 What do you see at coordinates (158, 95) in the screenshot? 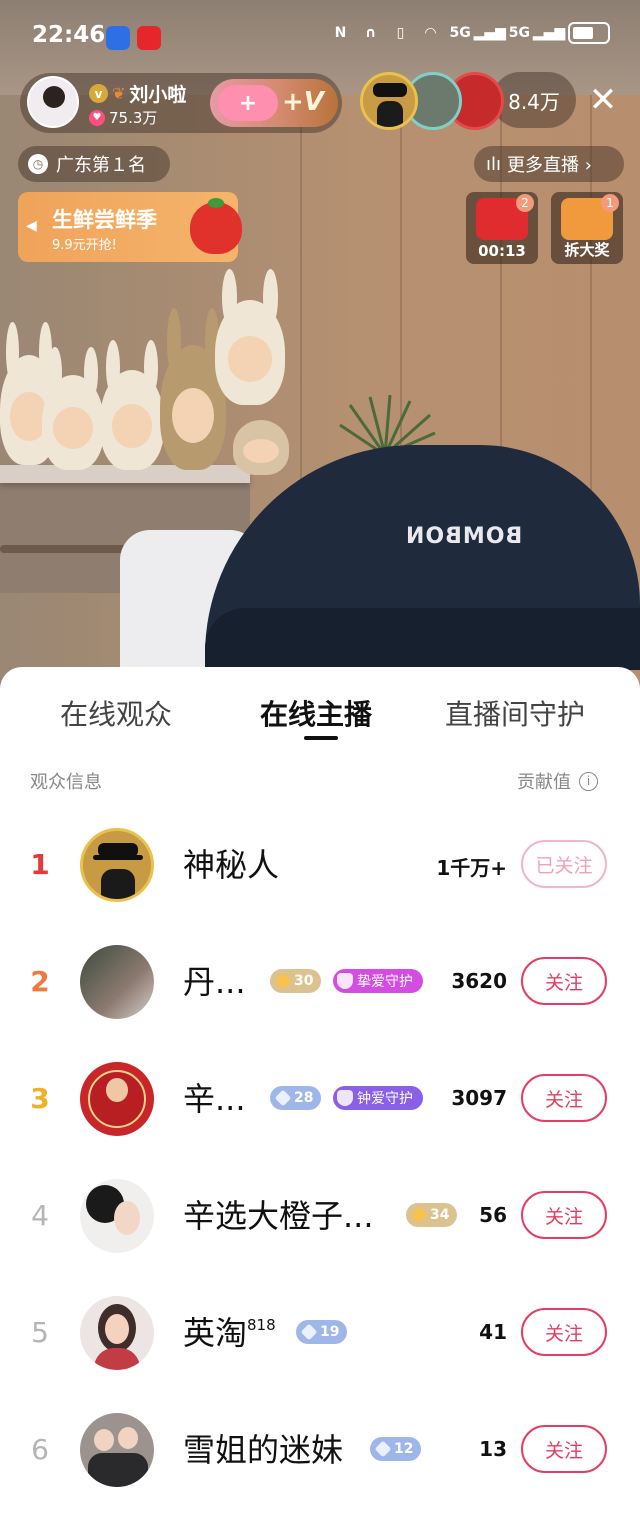
I see `host-name: 刘小啦` at bounding box center [158, 95].